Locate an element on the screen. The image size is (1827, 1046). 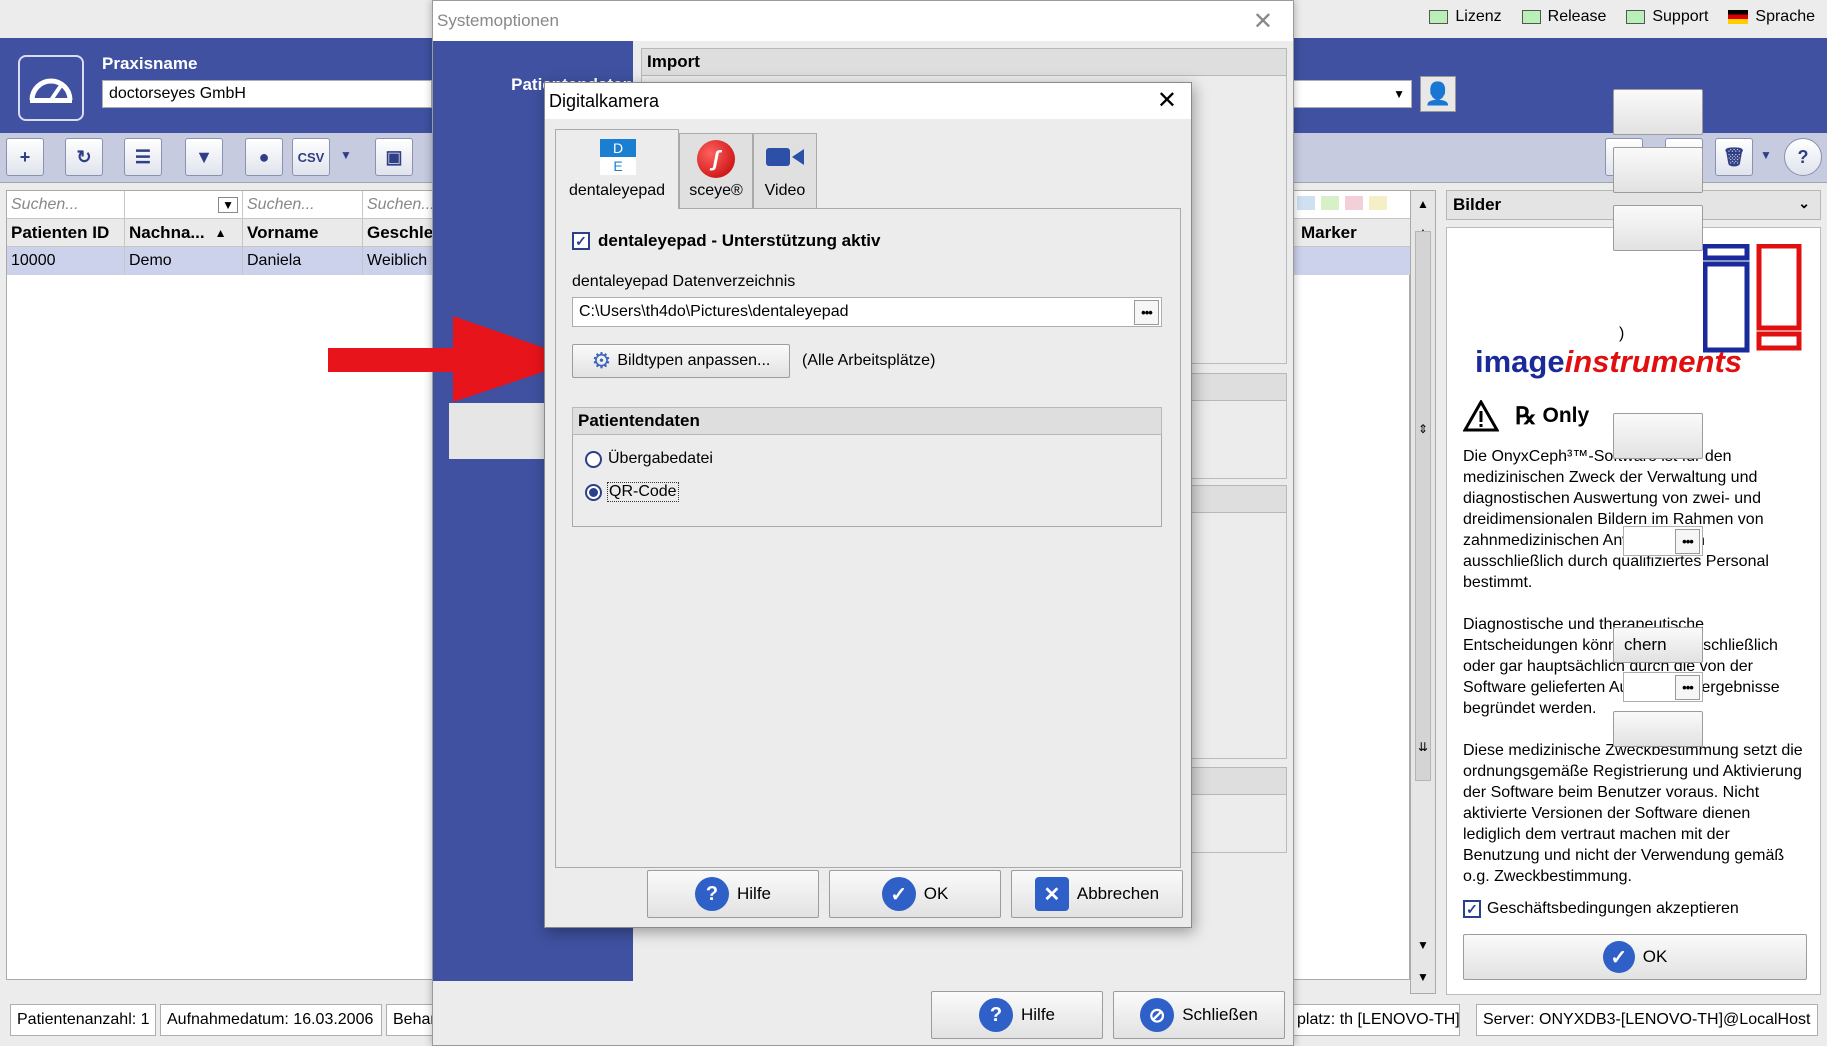
tab-sceye: ʃ sceye® is located at coordinates (716, 171).